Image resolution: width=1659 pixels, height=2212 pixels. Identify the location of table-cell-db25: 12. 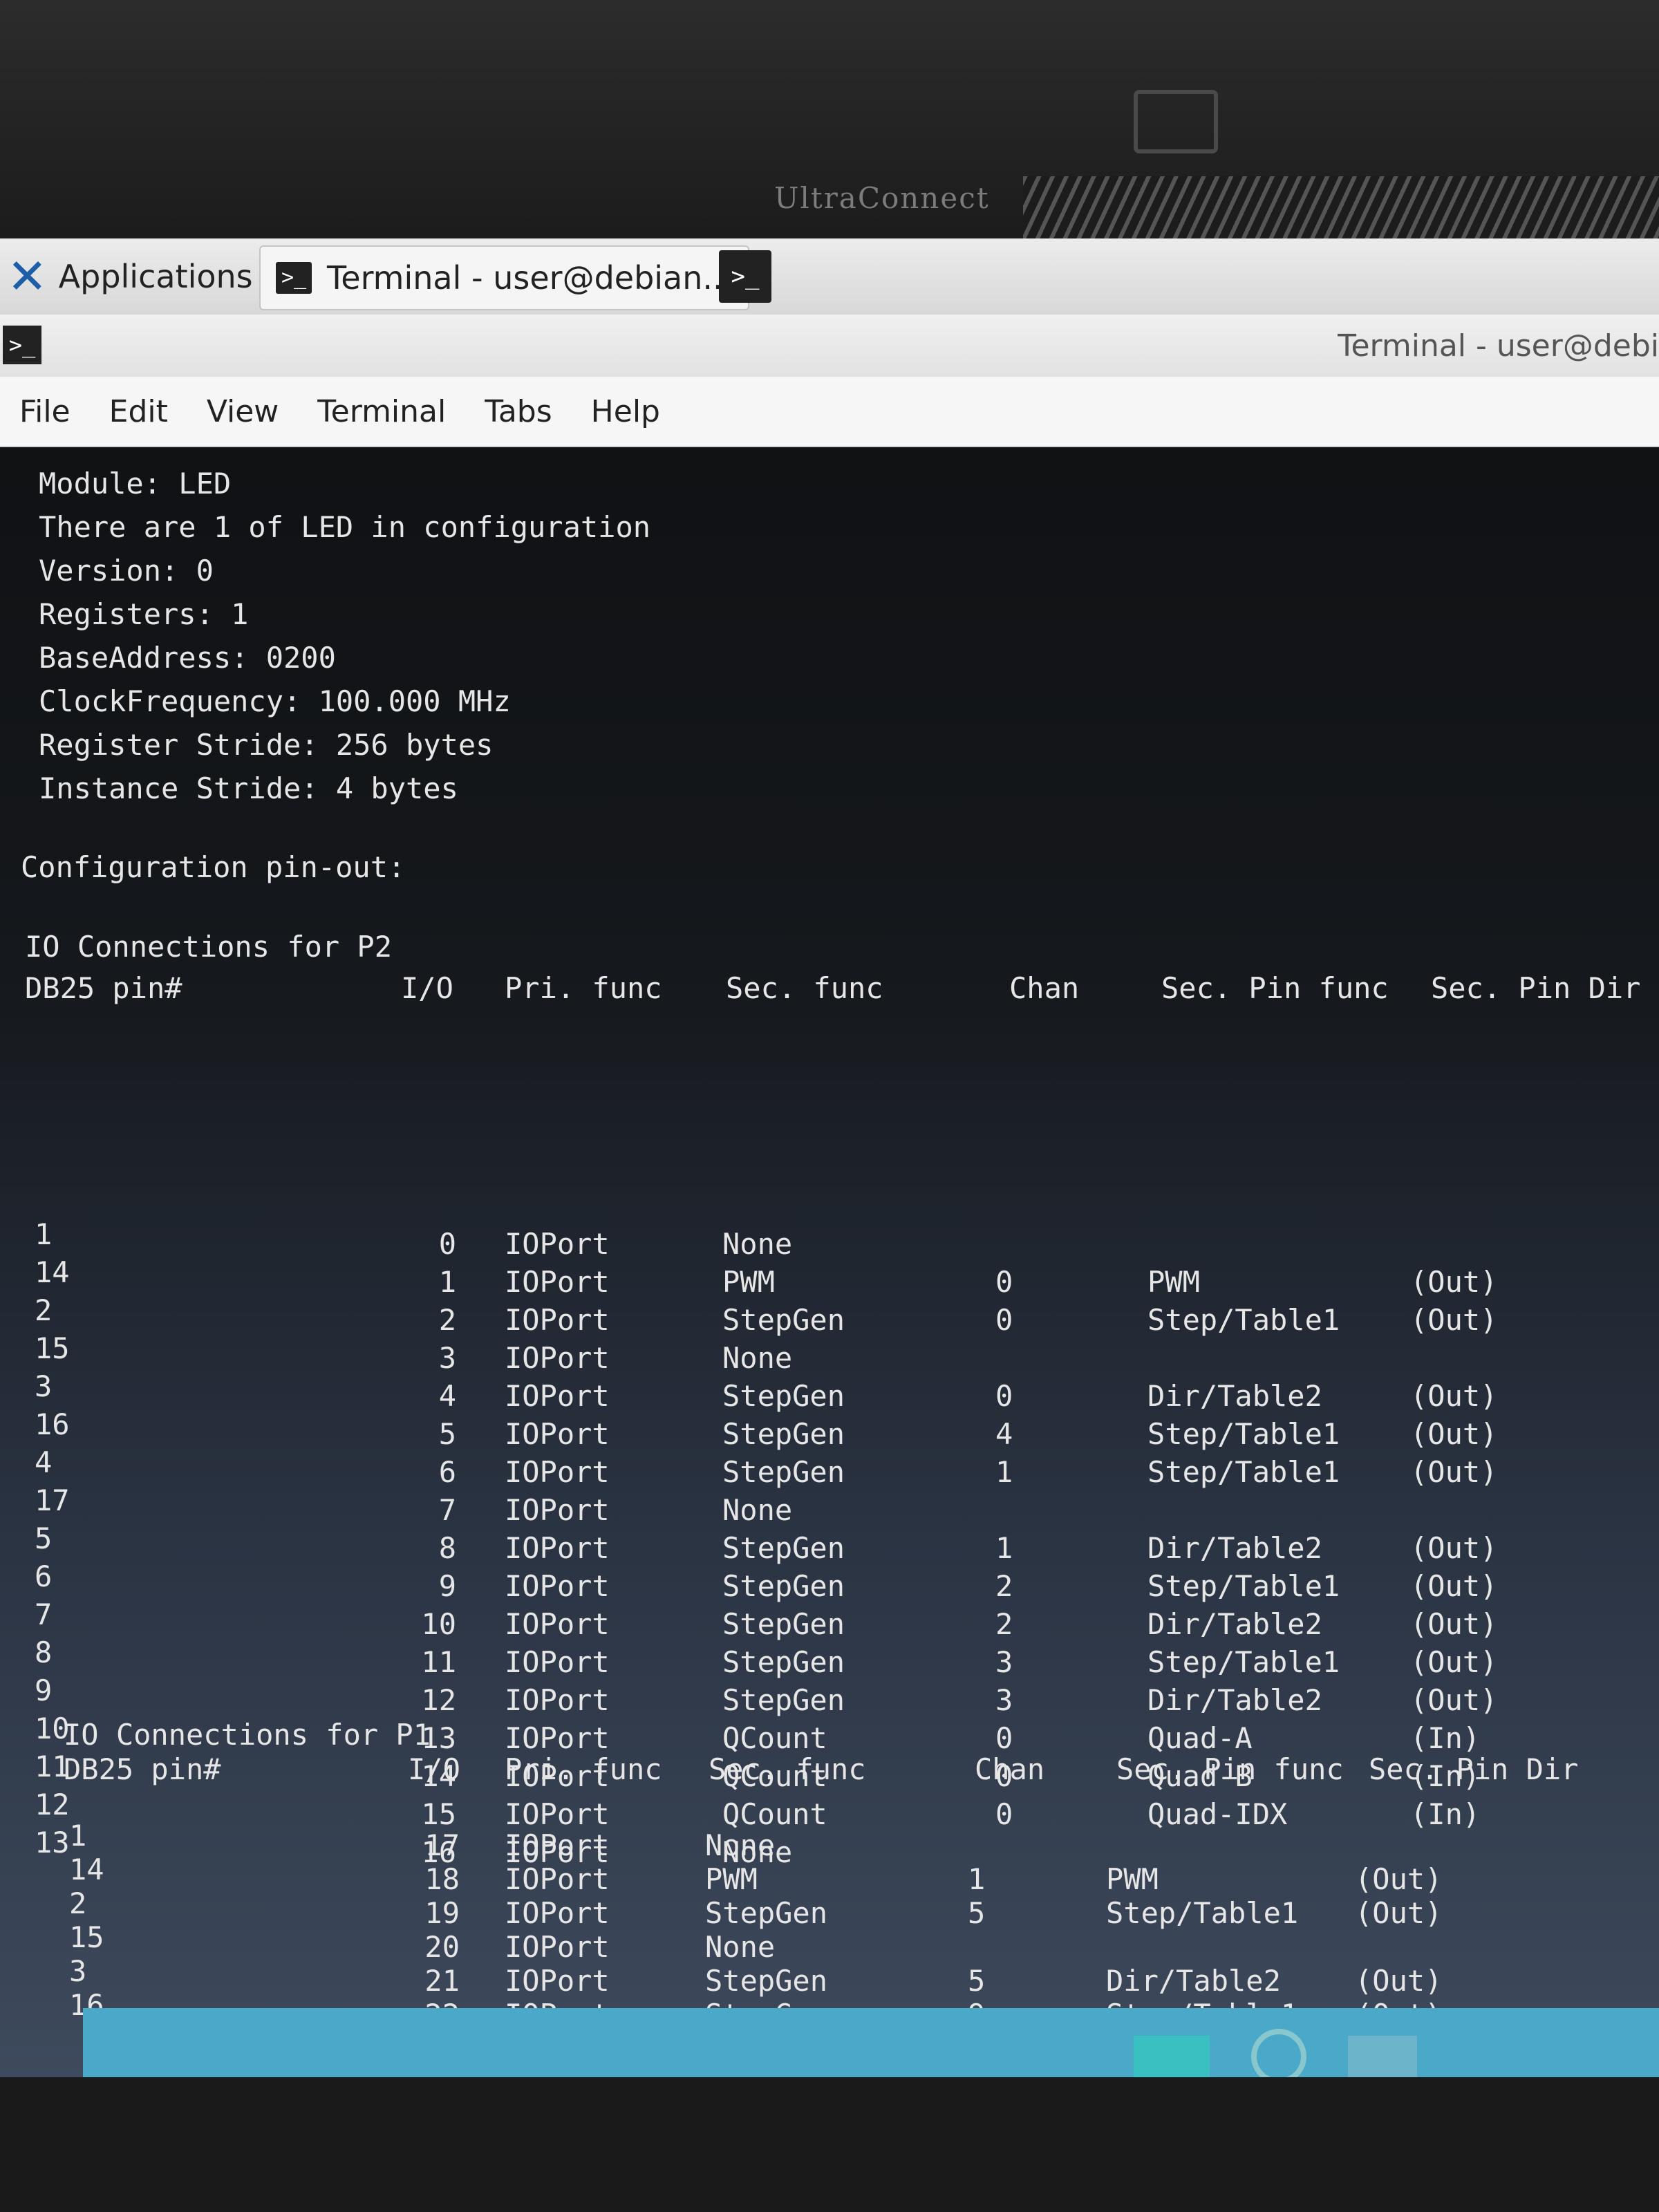
(53, 1804).